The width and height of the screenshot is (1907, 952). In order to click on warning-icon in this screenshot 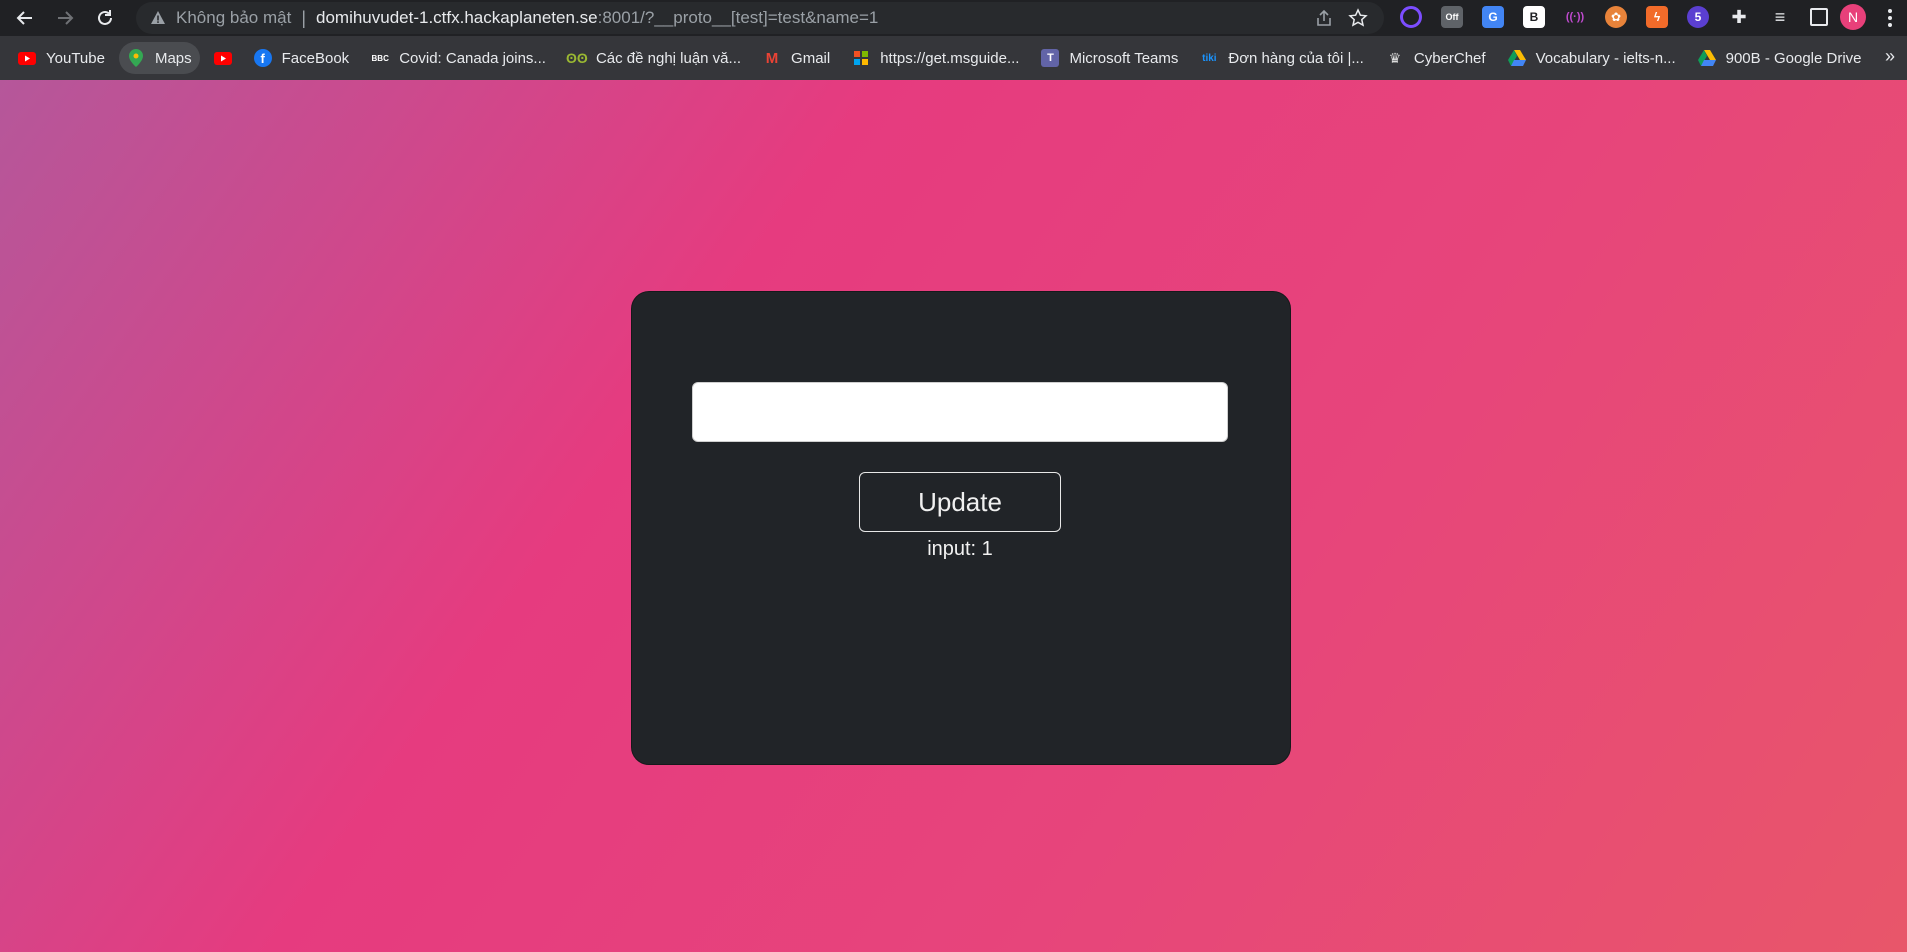, I will do `click(158, 17)`.